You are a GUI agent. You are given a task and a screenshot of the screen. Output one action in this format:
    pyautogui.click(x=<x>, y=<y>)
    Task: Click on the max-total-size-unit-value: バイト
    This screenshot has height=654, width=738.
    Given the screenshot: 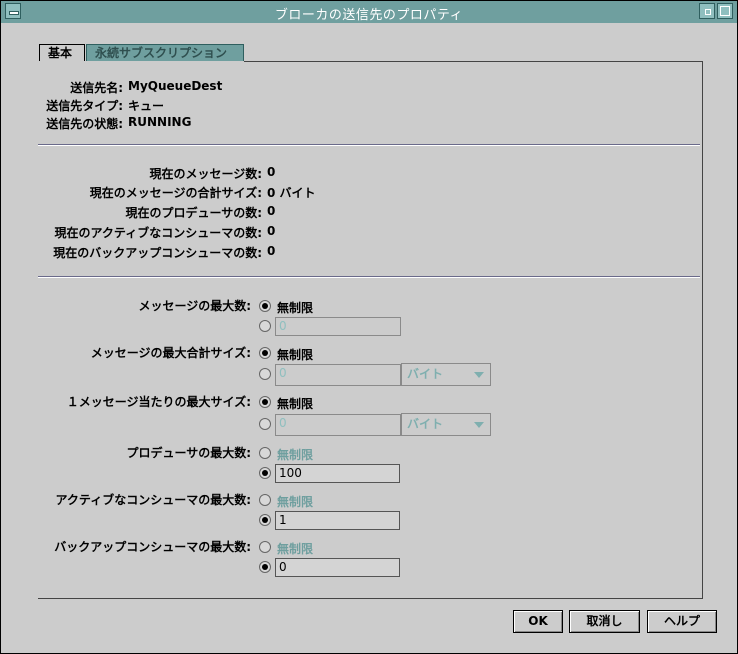 What is the action you would take?
    pyautogui.click(x=425, y=374)
    